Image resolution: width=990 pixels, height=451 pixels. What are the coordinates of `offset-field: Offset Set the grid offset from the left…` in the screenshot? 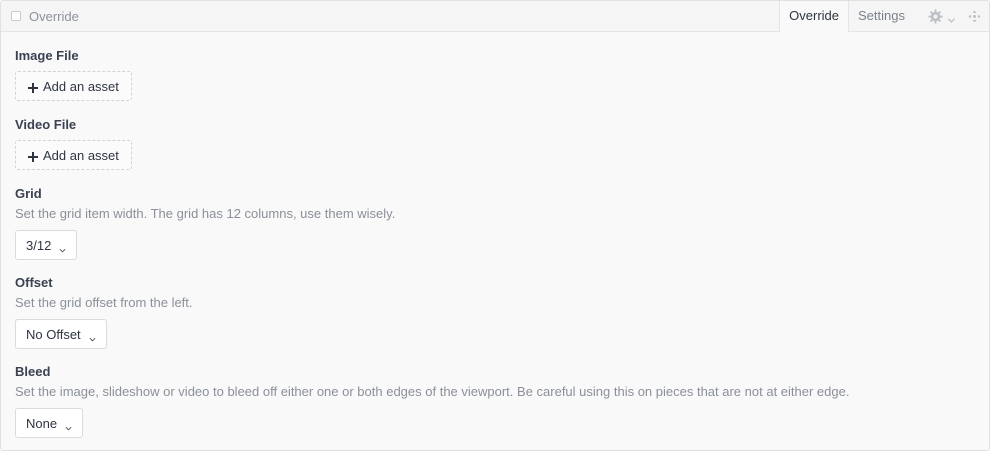 It's located at (104, 312).